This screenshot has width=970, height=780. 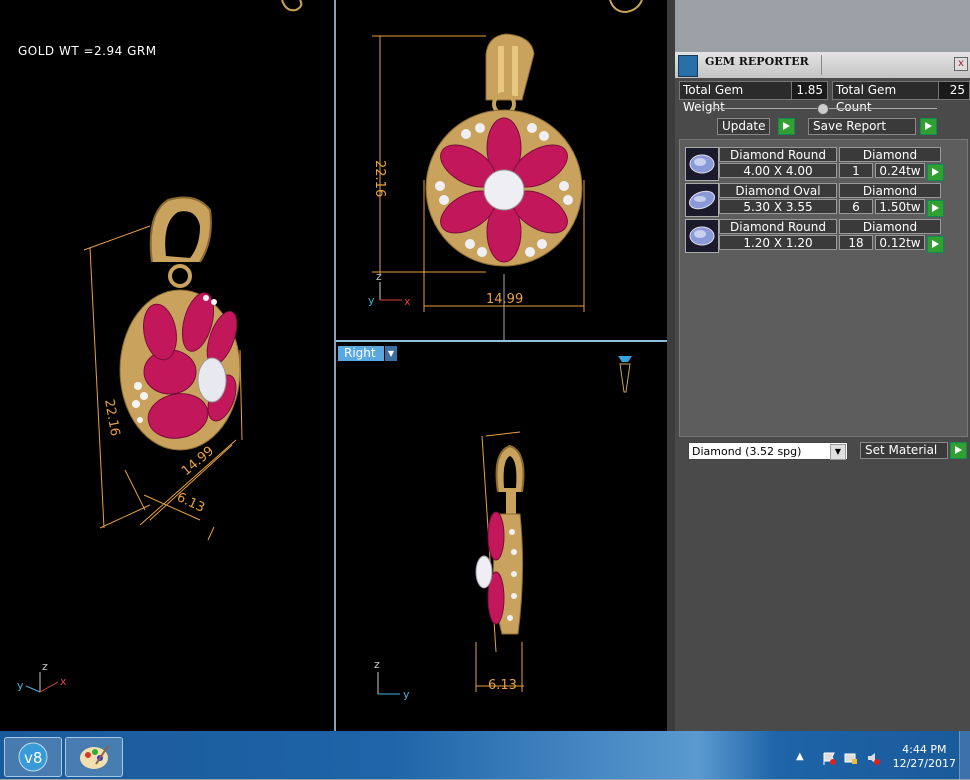 What do you see at coordinates (778, 242) in the screenshot?
I see `gem-size: 1.20 X 1.20` at bounding box center [778, 242].